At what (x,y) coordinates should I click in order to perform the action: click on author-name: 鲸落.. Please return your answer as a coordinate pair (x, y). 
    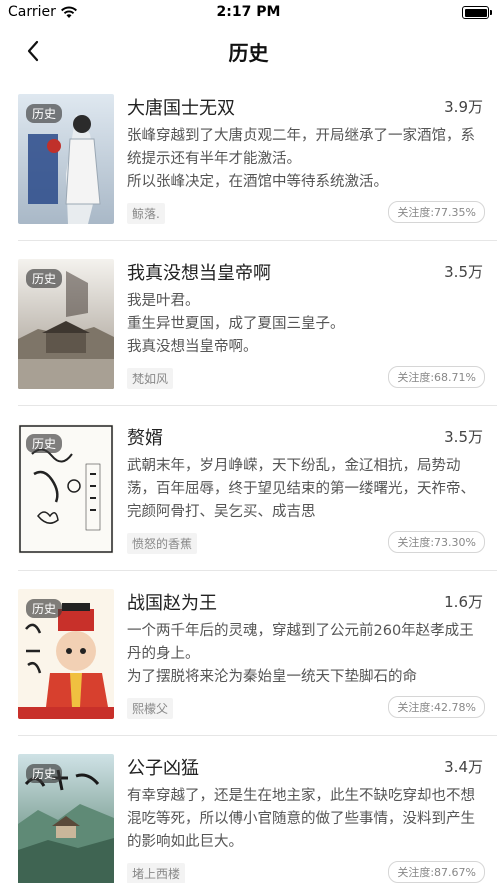
    Looking at the image, I should click on (146, 213).